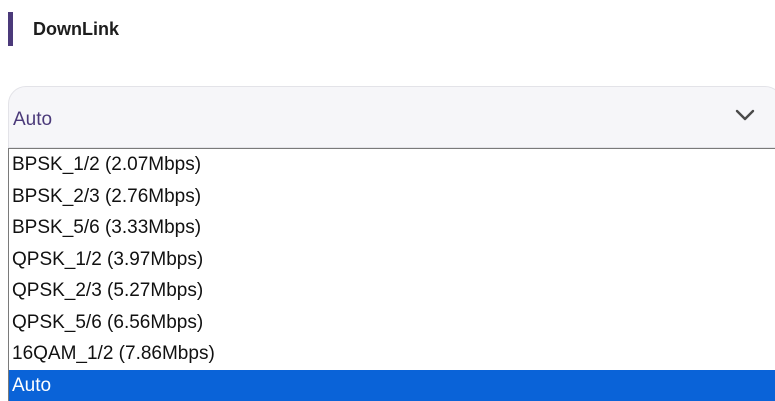  What do you see at coordinates (392, 354) in the screenshot?
I see `dropdown-option: 16QAM_1/2 (7.86Mbps)` at bounding box center [392, 354].